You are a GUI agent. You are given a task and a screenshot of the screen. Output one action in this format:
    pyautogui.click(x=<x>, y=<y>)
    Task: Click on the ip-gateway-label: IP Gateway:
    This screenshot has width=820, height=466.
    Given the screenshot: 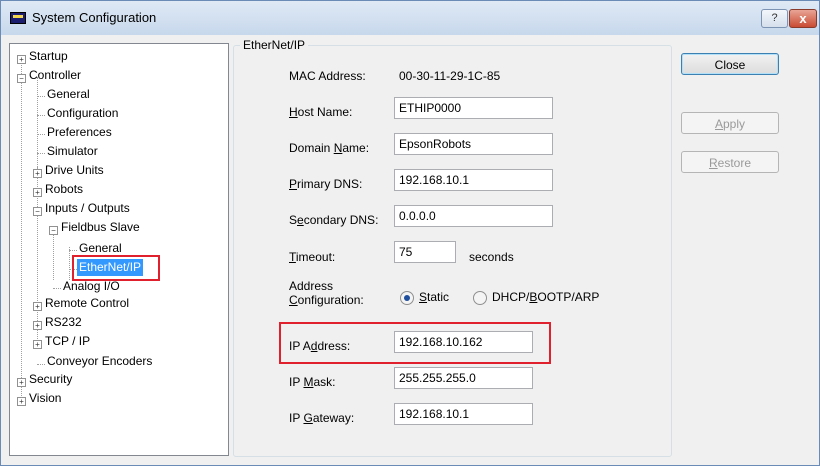 What is the action you would take?
    pyautogui.click(x=321, y=418)
    